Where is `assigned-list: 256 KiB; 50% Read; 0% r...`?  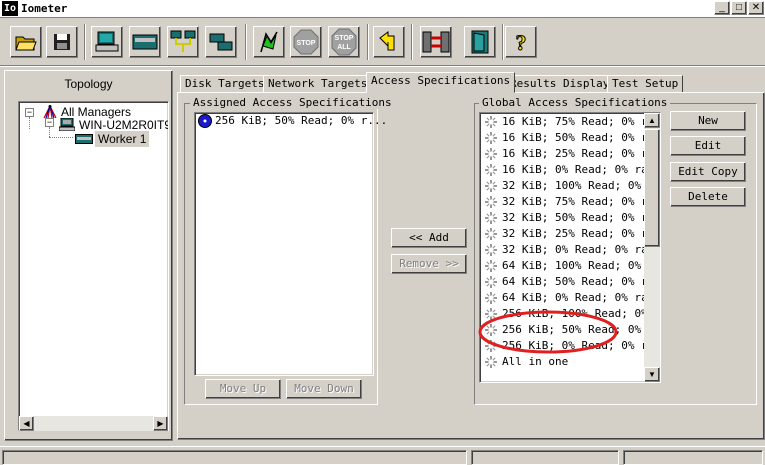 assigned-list: 256 KiB; 50% Read; 0% r... is located at coordinates (290, 244).